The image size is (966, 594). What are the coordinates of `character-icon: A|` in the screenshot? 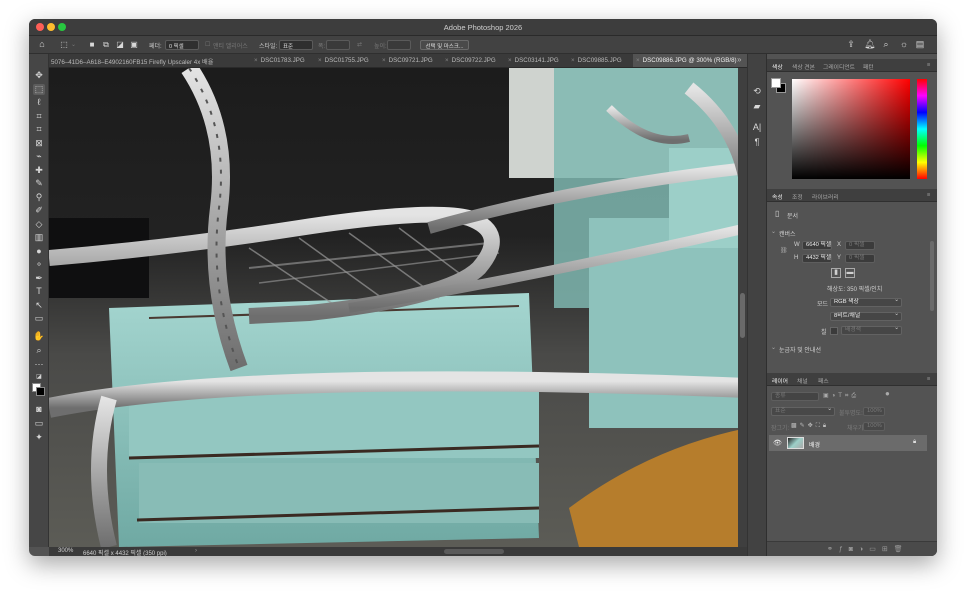 It's located at (757, 127).